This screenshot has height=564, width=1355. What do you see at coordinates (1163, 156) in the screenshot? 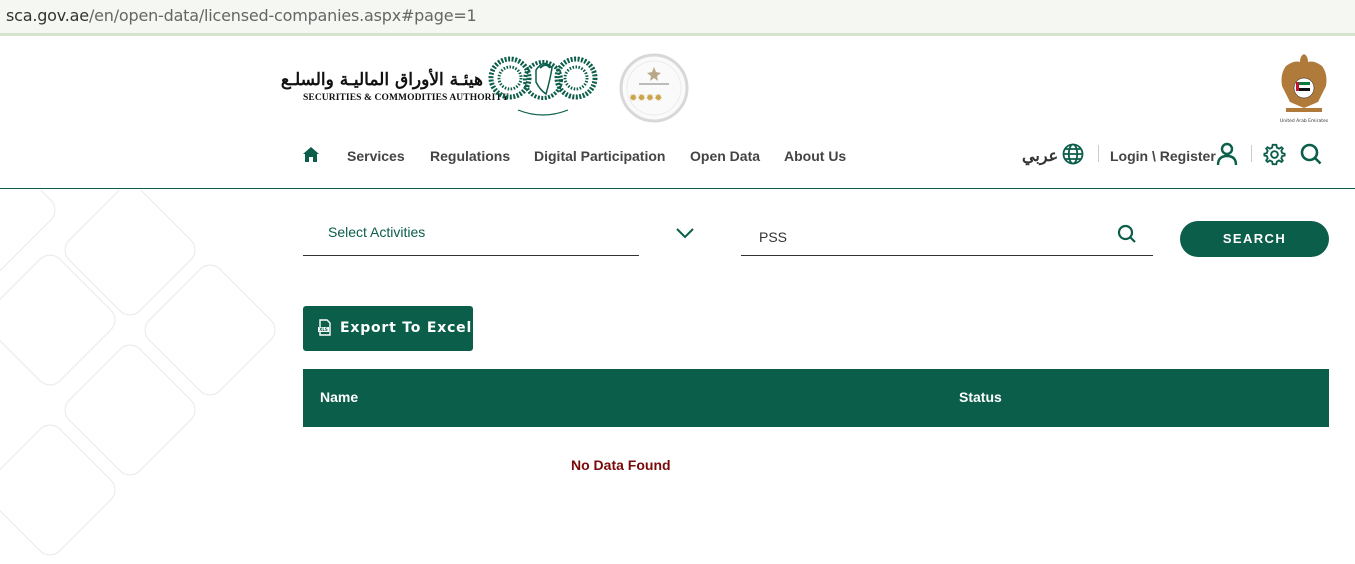
I see `login-register-link: Login \ Register` at bounding box center [1163, 156].